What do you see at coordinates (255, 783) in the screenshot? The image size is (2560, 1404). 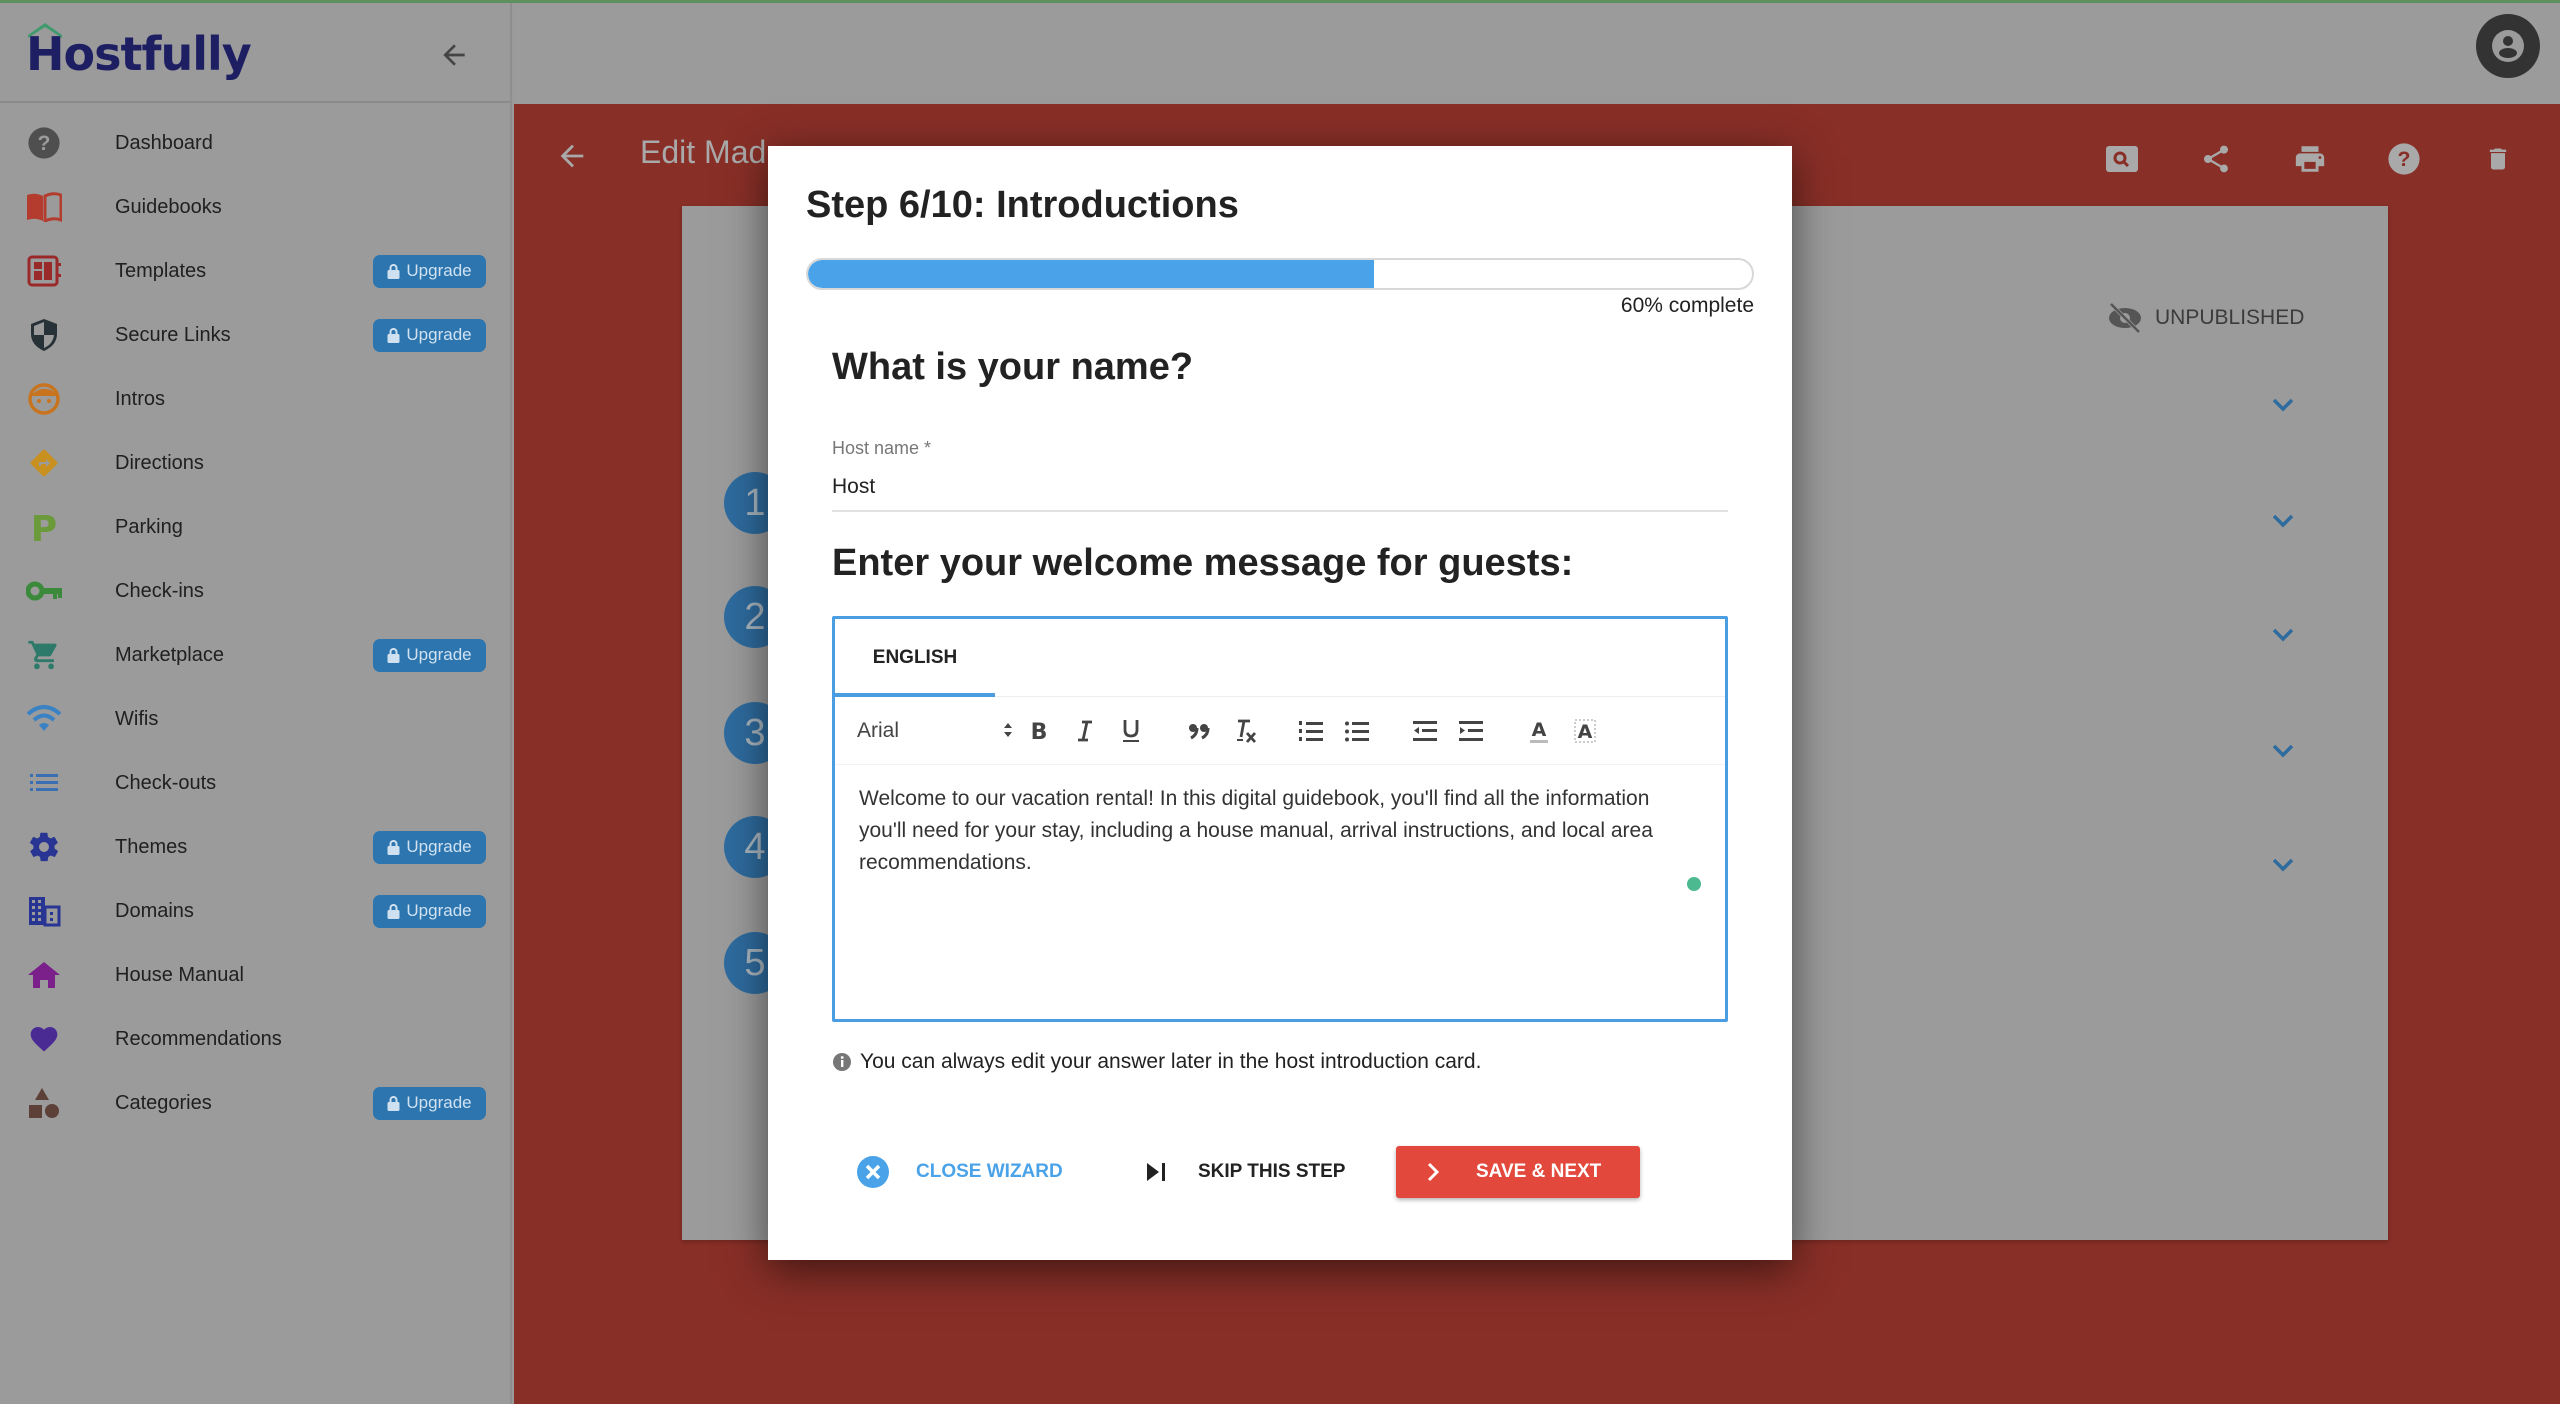 I see `sidebar-item-check-outs: Check-outs` at bounding box center [255, 783].